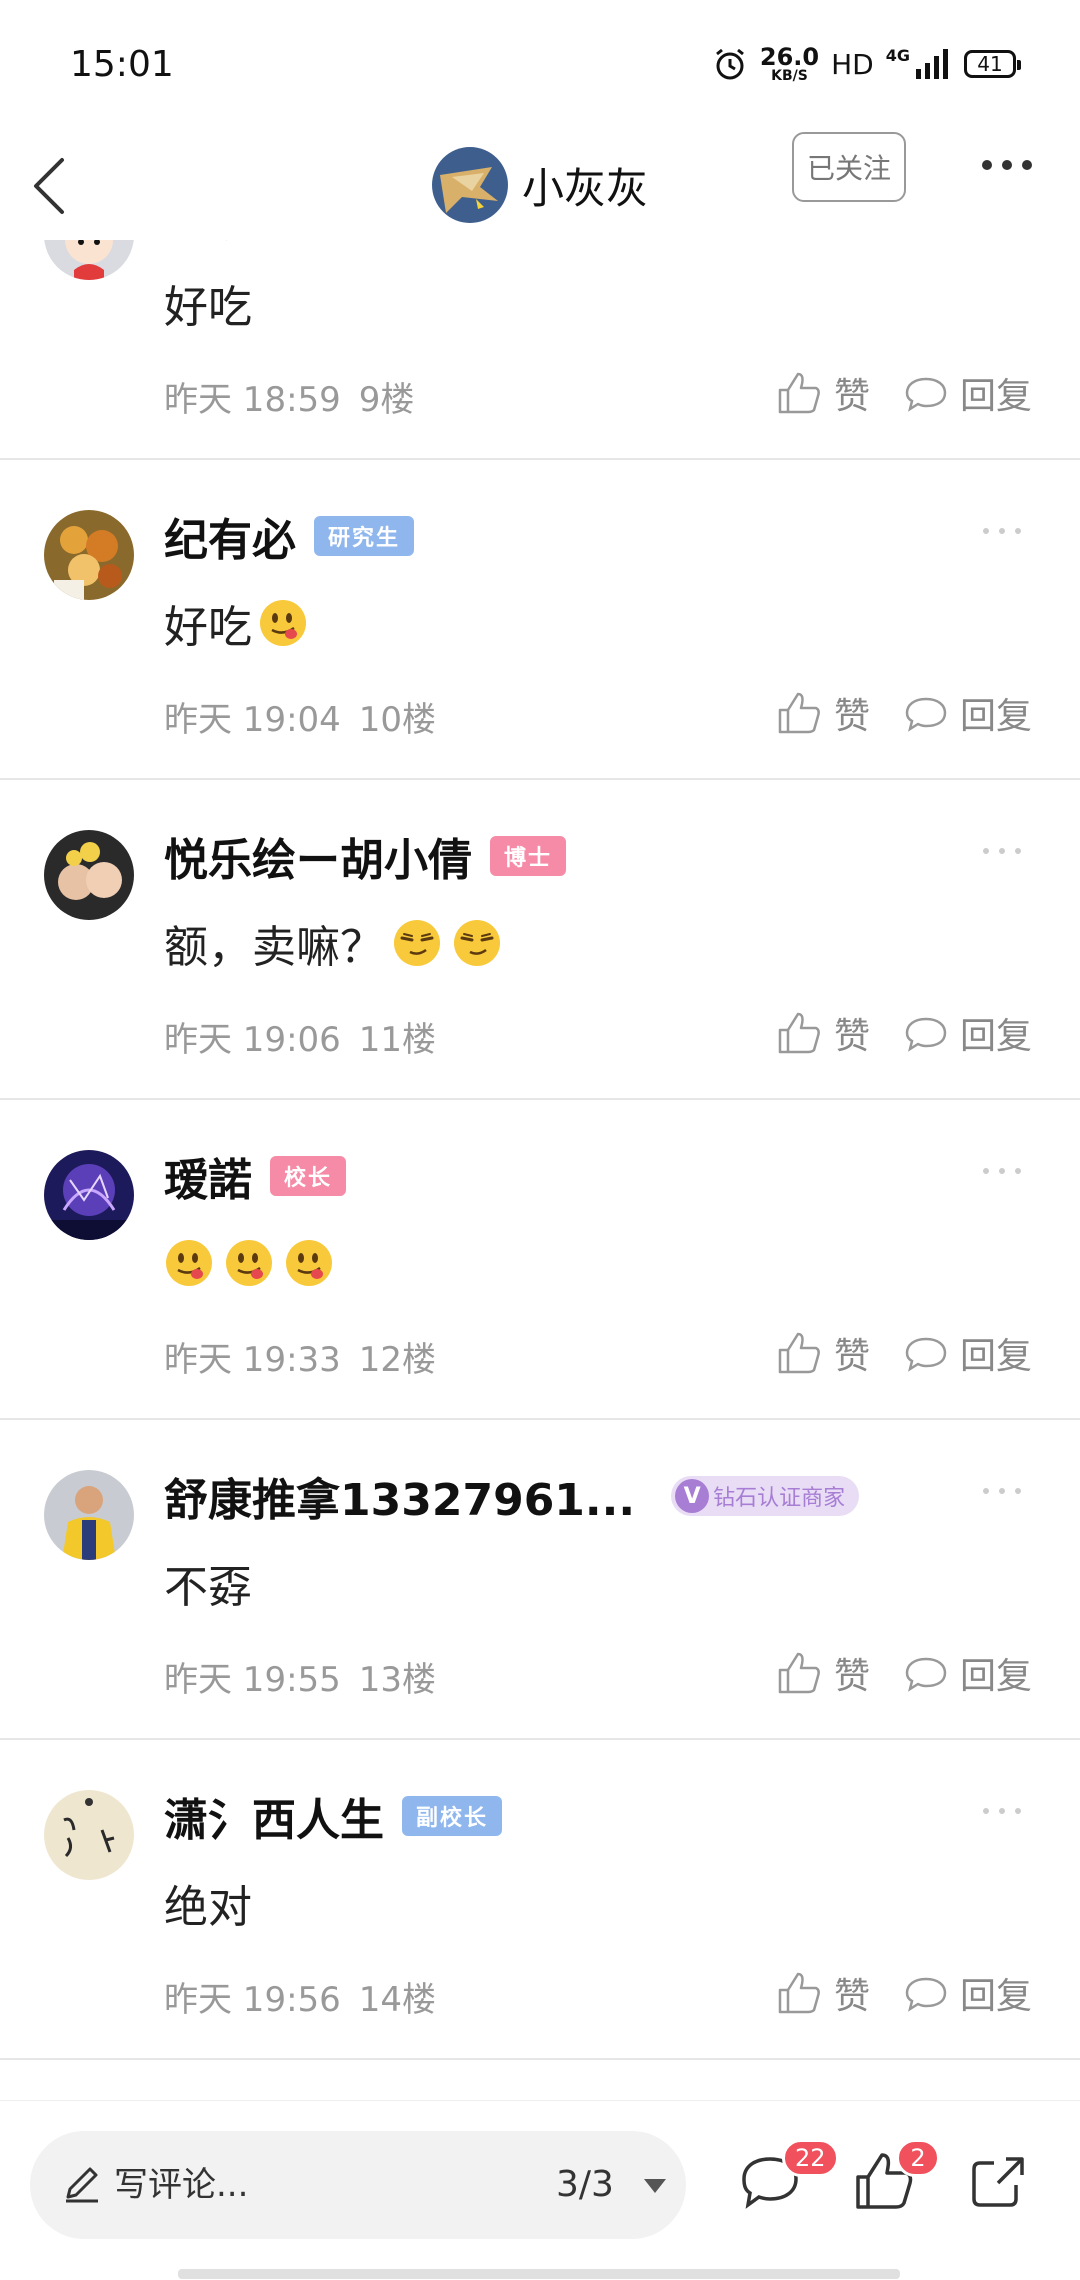 This screenshot has width=1080, height=2280. Describe the element at coordinates (585, 188) in the screenshot. I see `header-title: 小灰灰` at that location.